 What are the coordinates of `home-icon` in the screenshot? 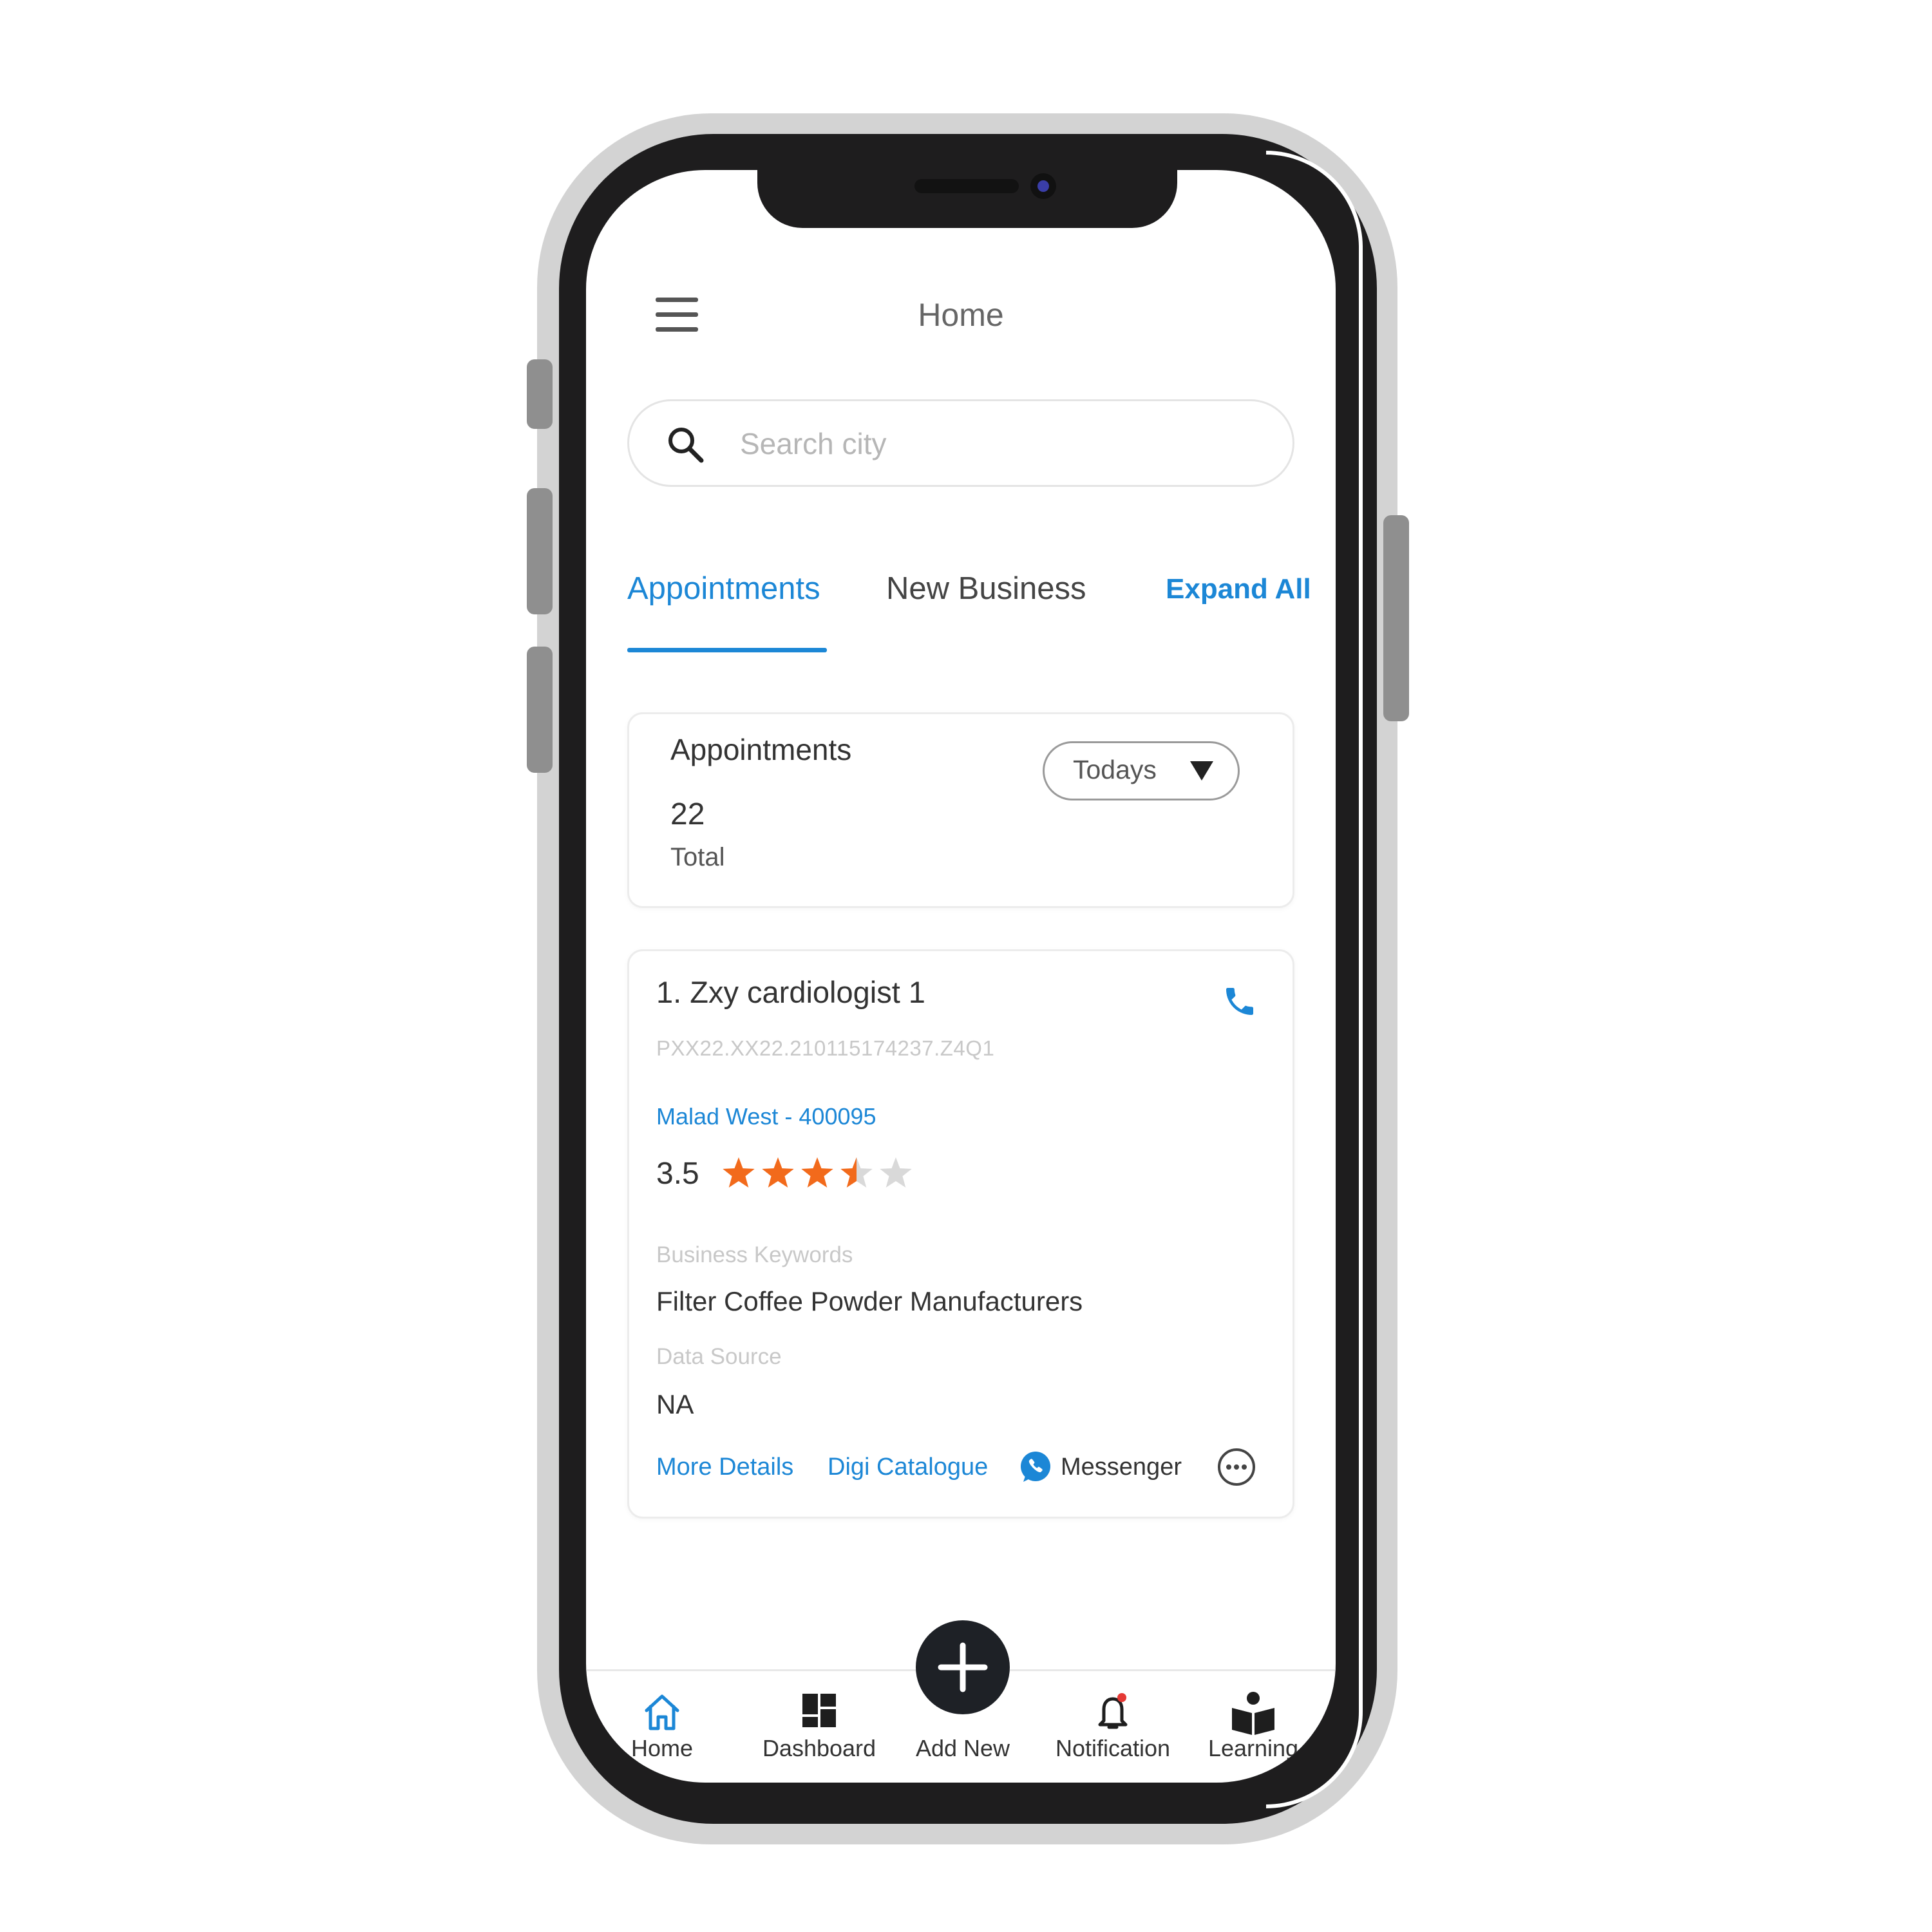 It's located at (662, 1712).